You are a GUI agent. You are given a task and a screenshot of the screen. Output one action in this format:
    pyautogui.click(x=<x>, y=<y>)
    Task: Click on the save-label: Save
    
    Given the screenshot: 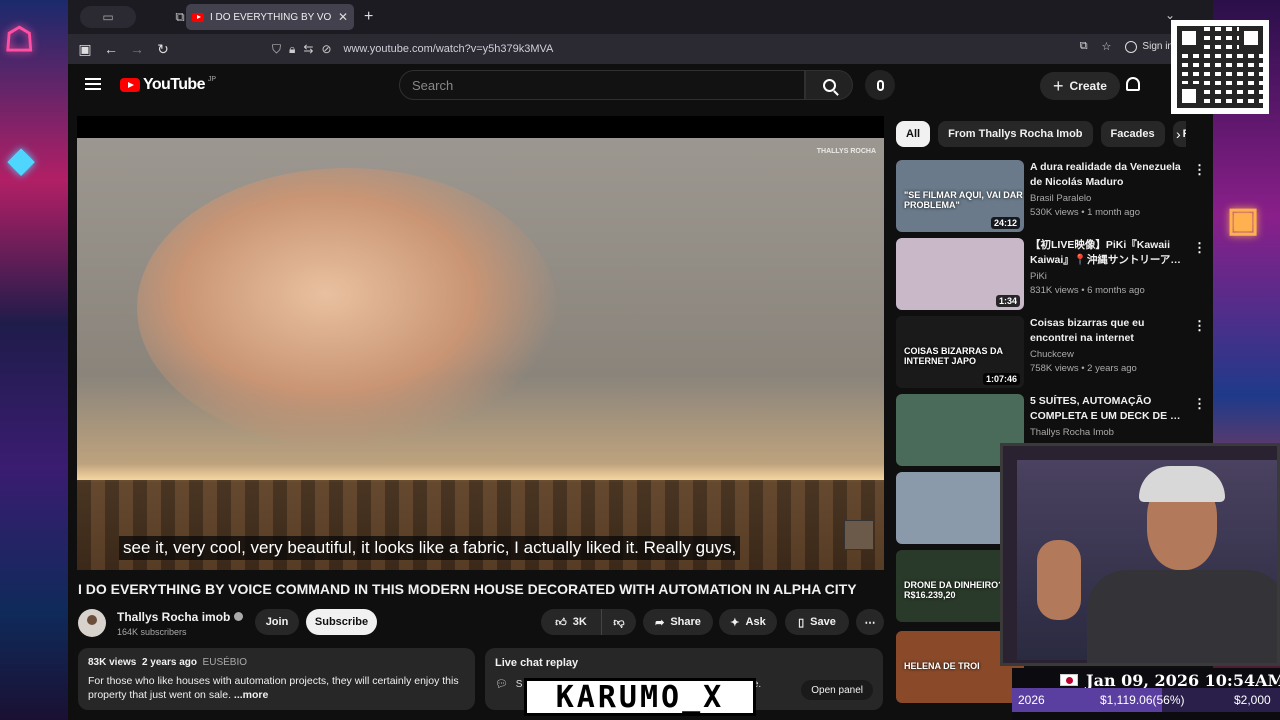 What is the action you would take?
    pyautogui.click(x=823, y=622)
    